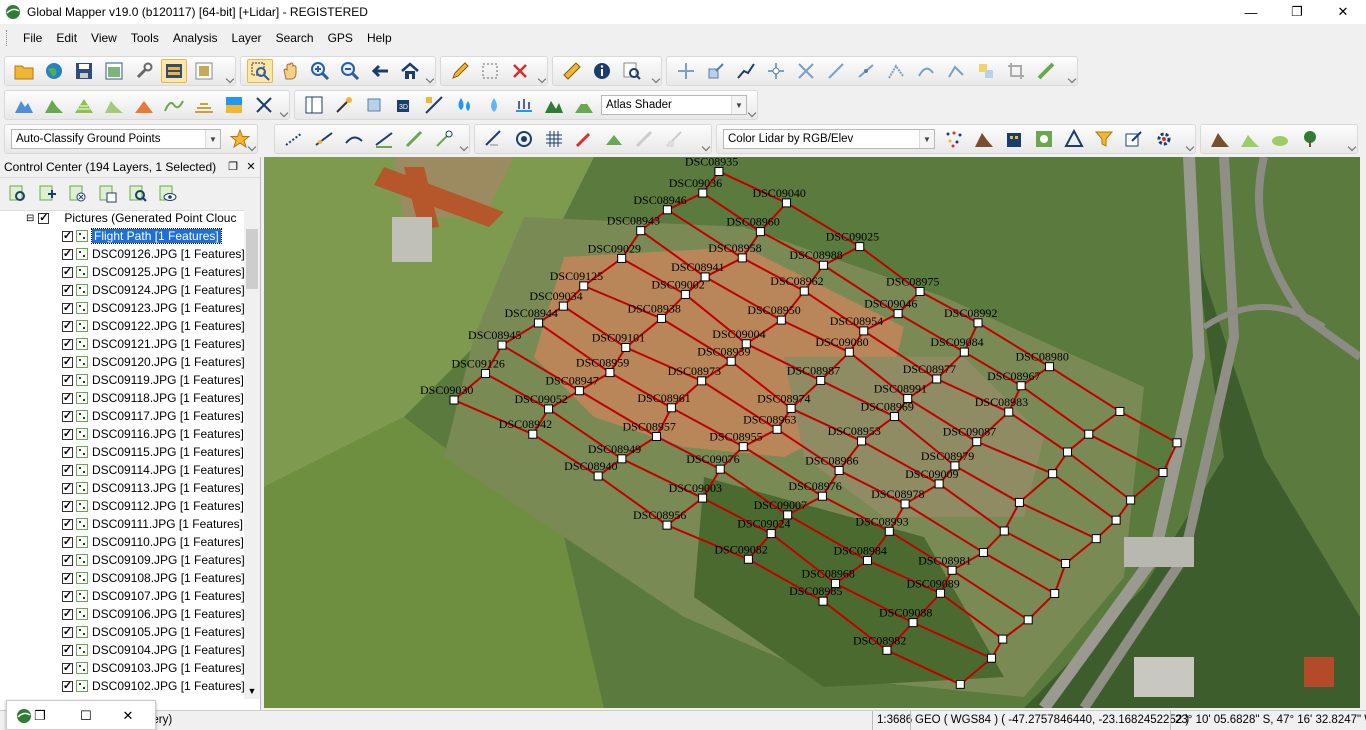 The width and height of the screenshot is (1366, 730). I want to click on minimize-button: —, so click(1251, 12).